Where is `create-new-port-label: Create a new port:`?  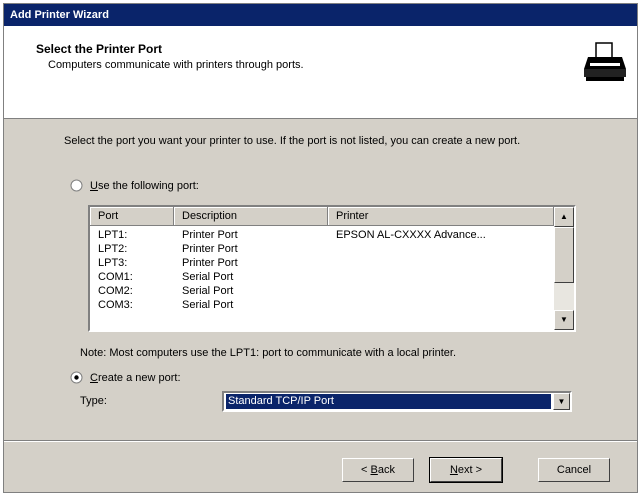 create-new-port-label: Create a new port: is located at coordinates (135, 378).